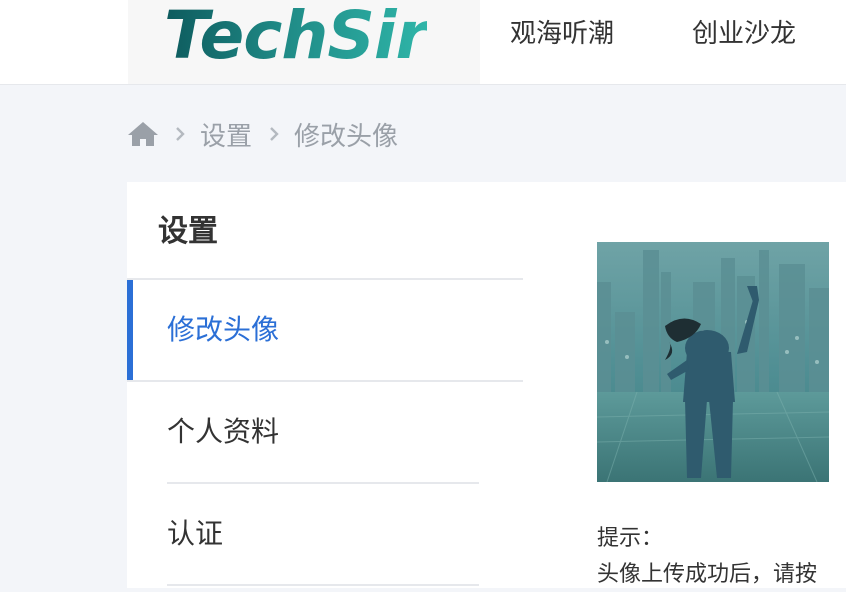  Describe the element at coordinates (223, 431) in the screenshot. I see `sidebar-item-label: 个人资料` at that location.